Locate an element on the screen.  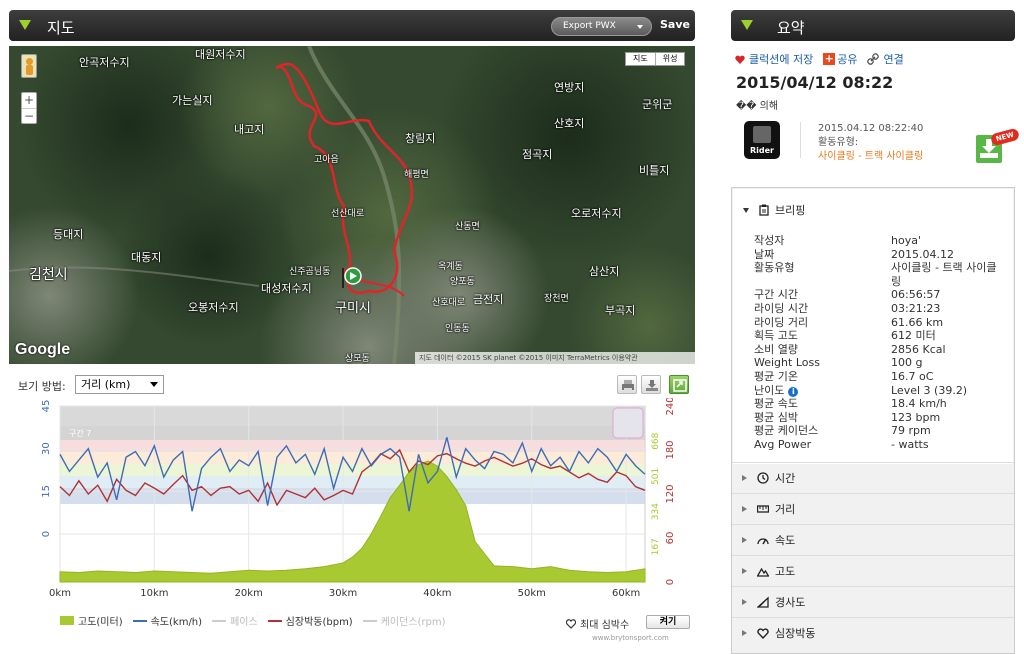
view-mode-select: 거리 (km) is located at coordinates (119, 384).